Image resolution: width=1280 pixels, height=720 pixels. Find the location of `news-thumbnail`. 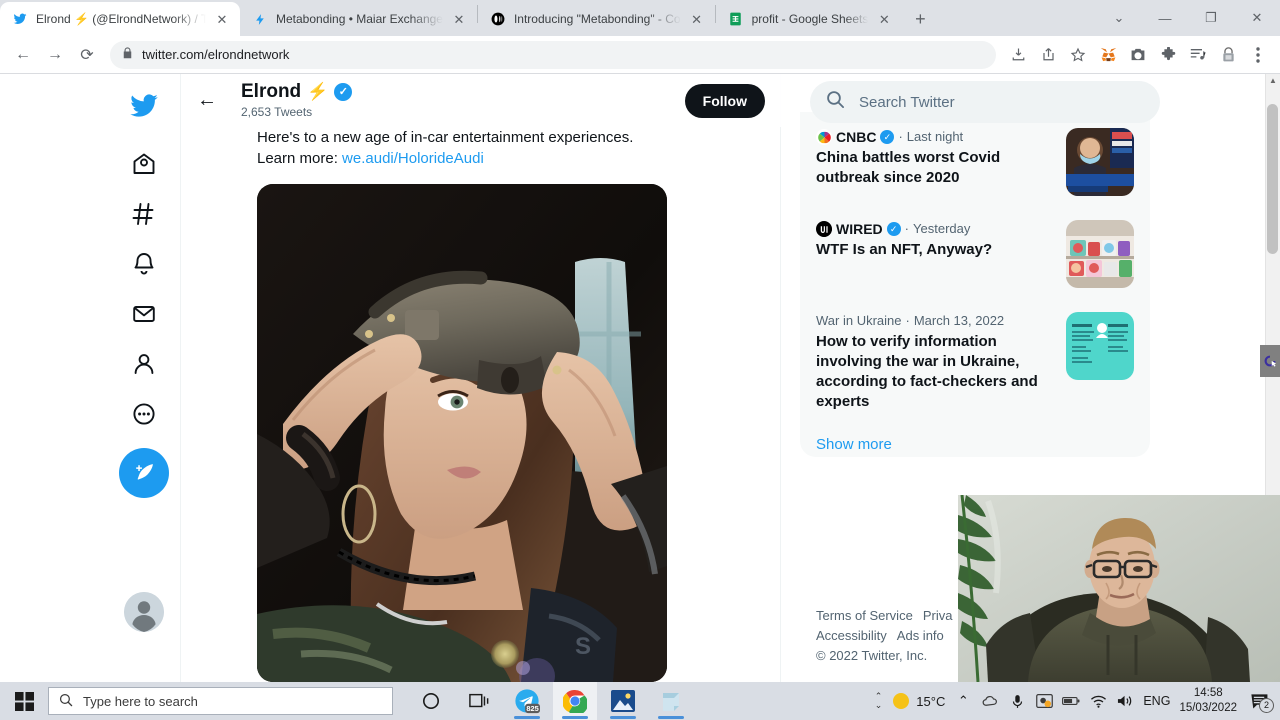

news-thumbnail is located at coordinates (1100, 254).